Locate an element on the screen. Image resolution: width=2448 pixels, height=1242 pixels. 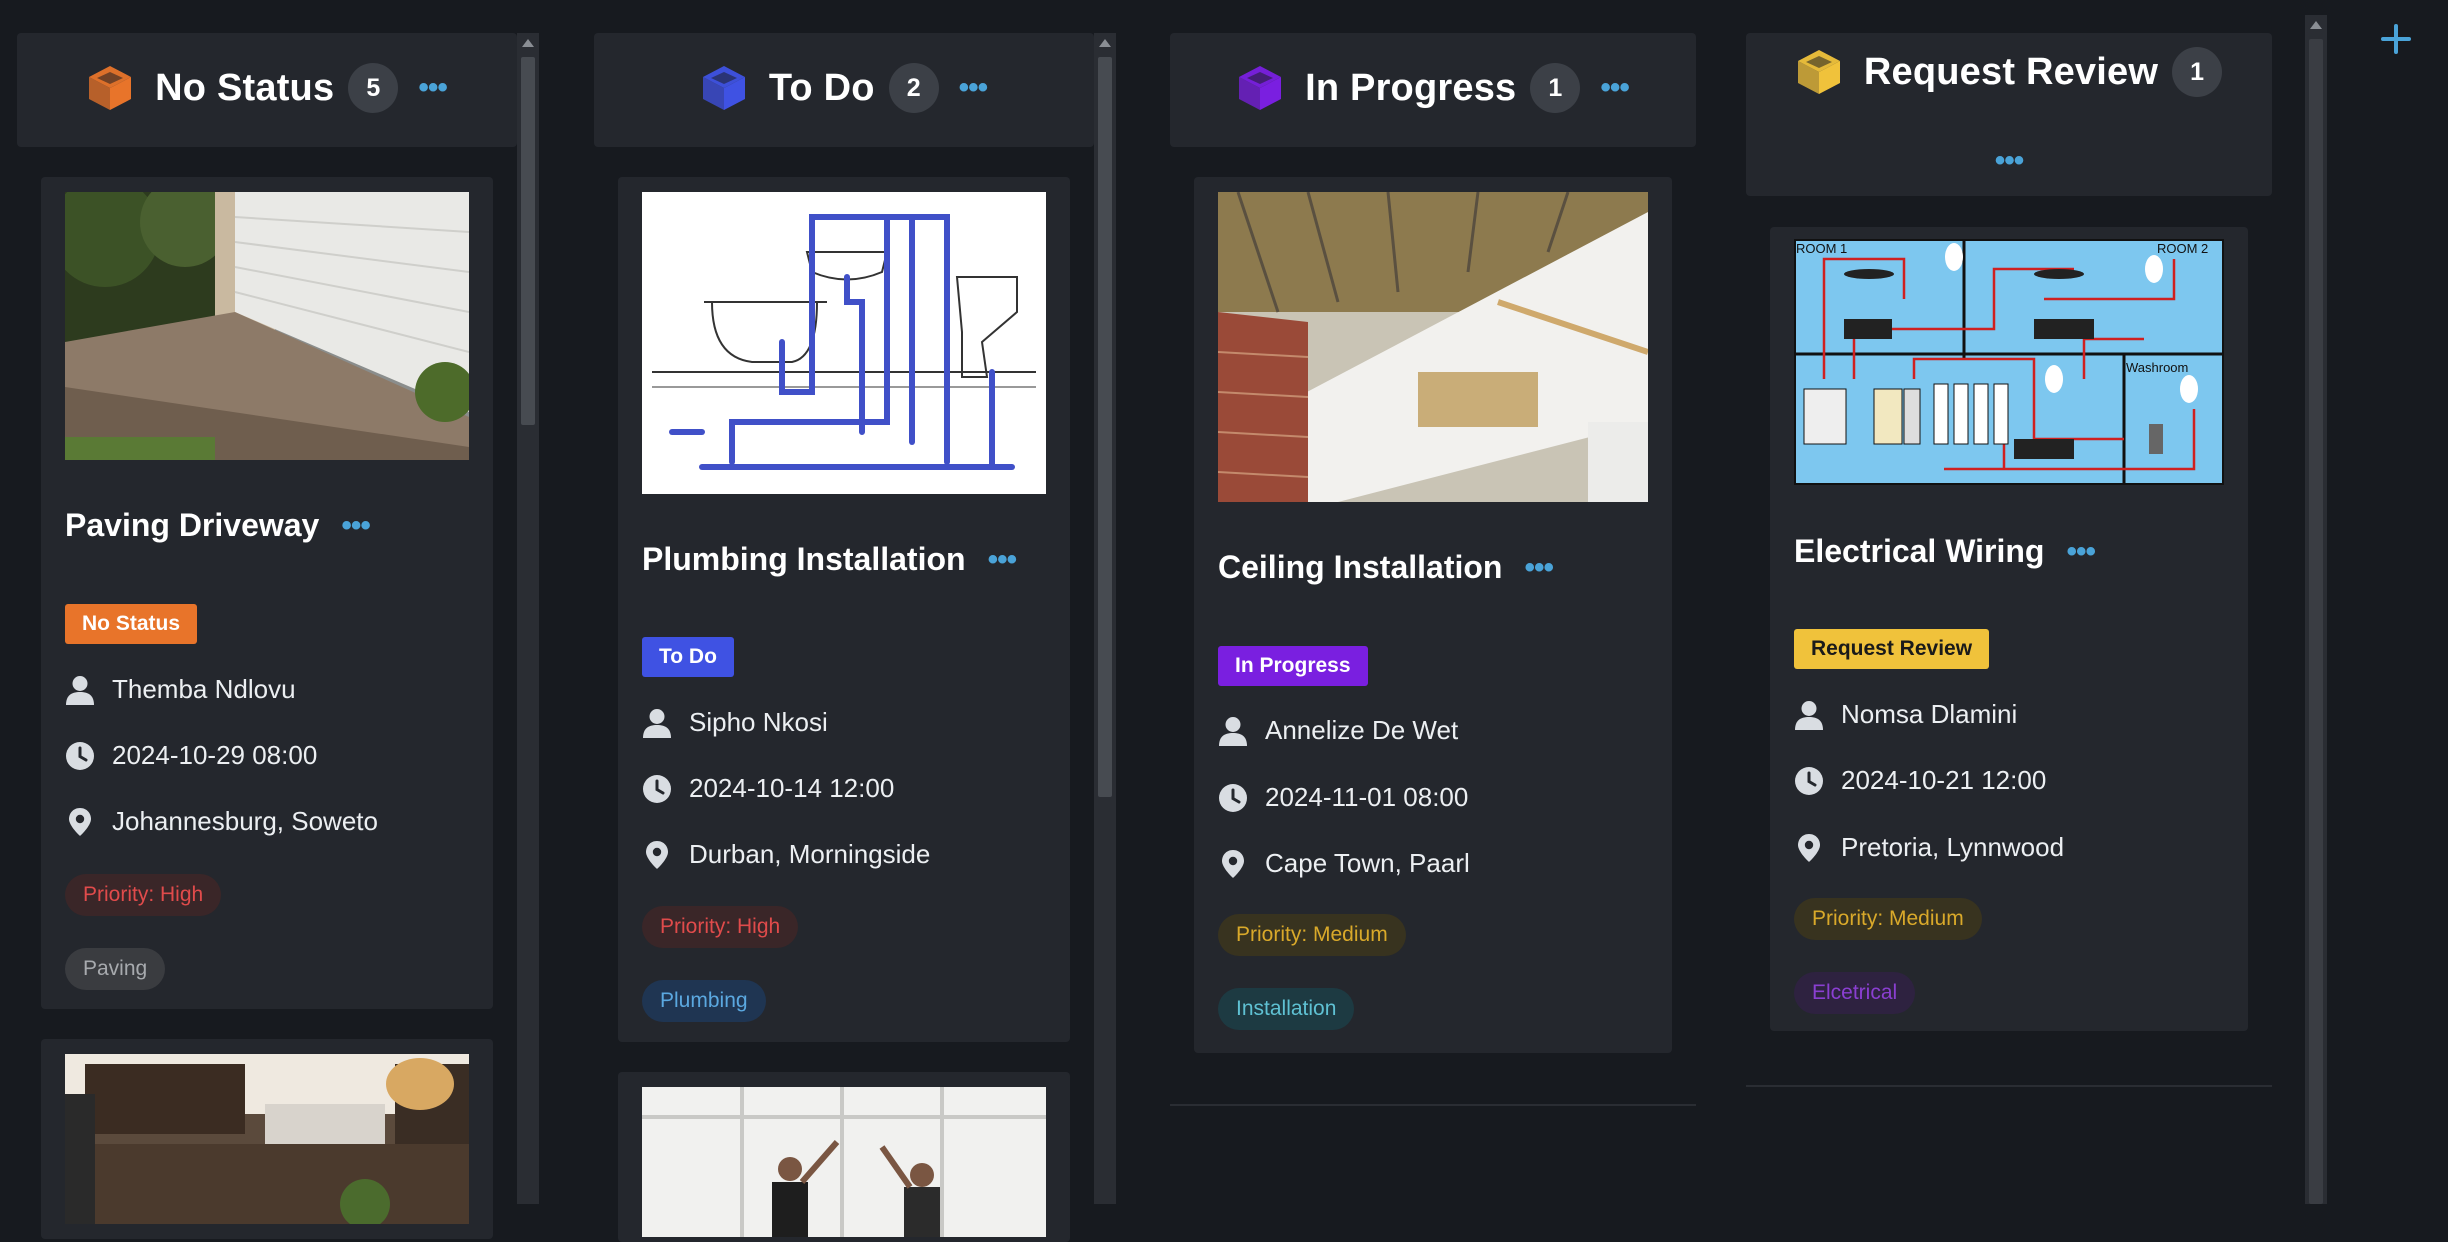
add-column-button is located at coordinates (2396, 39).